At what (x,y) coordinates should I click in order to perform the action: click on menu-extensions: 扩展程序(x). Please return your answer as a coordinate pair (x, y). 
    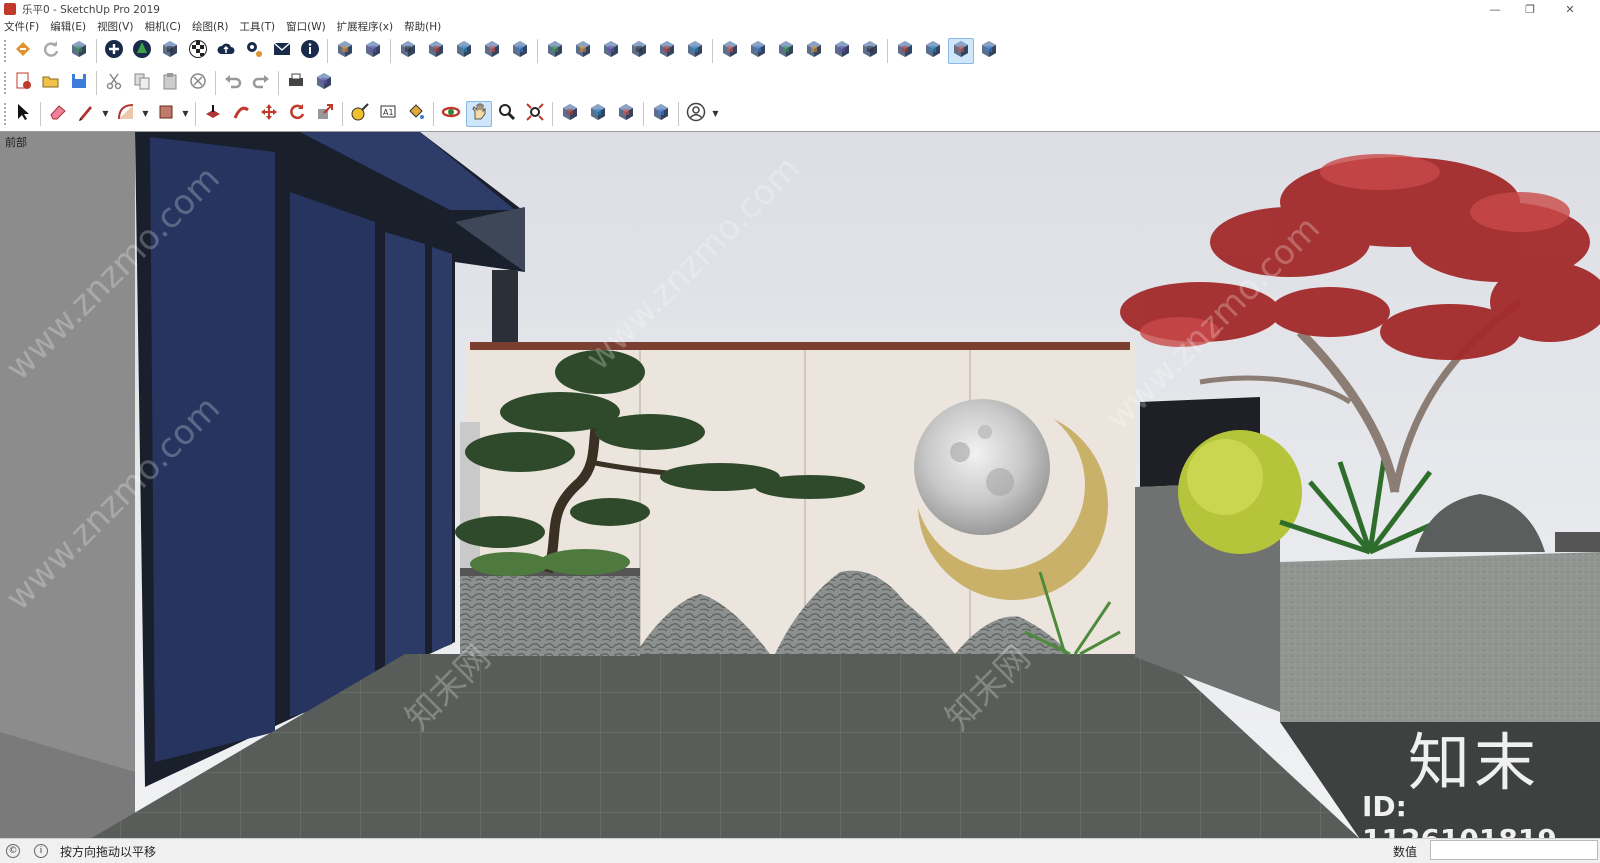
    Looking at the image, I should click on (365, 26).